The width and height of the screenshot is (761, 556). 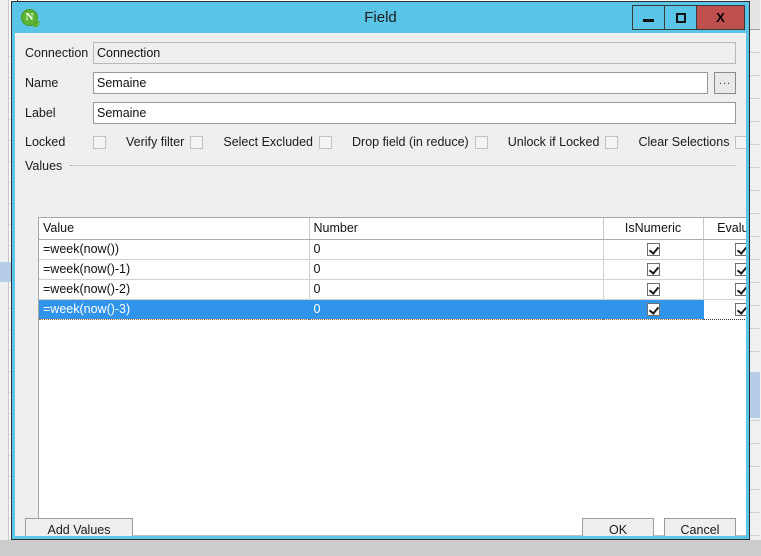 I want to click on connection-row: Connection Connection, so click(x=380, y=53).